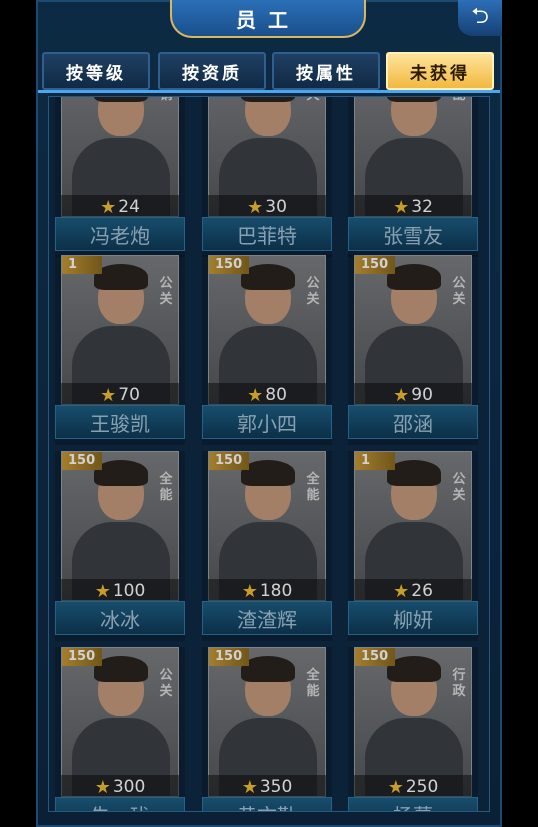 The height and width of the screenshot is (827, 538). I want to click on cost-strip: ★ 350, so click(267, 787).